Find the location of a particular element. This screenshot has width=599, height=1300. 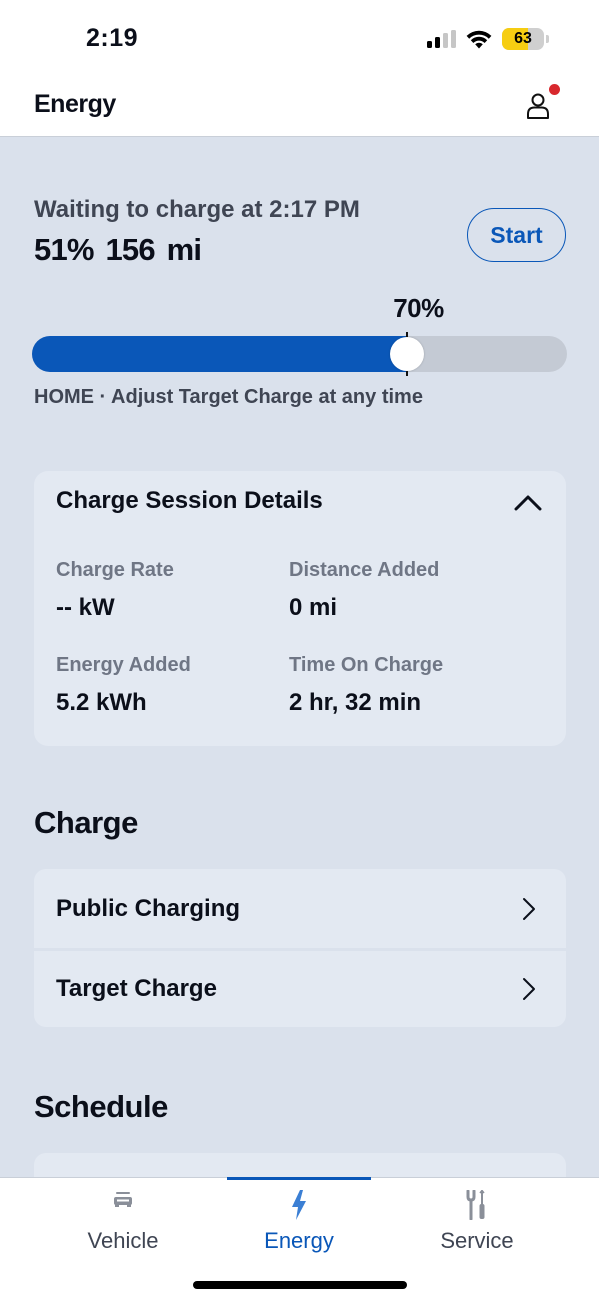

start-charge-button: Start is located at coordinates (516, 235).